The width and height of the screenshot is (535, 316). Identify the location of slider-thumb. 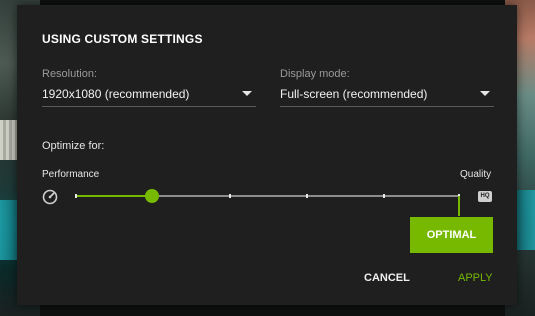
(152, 196).